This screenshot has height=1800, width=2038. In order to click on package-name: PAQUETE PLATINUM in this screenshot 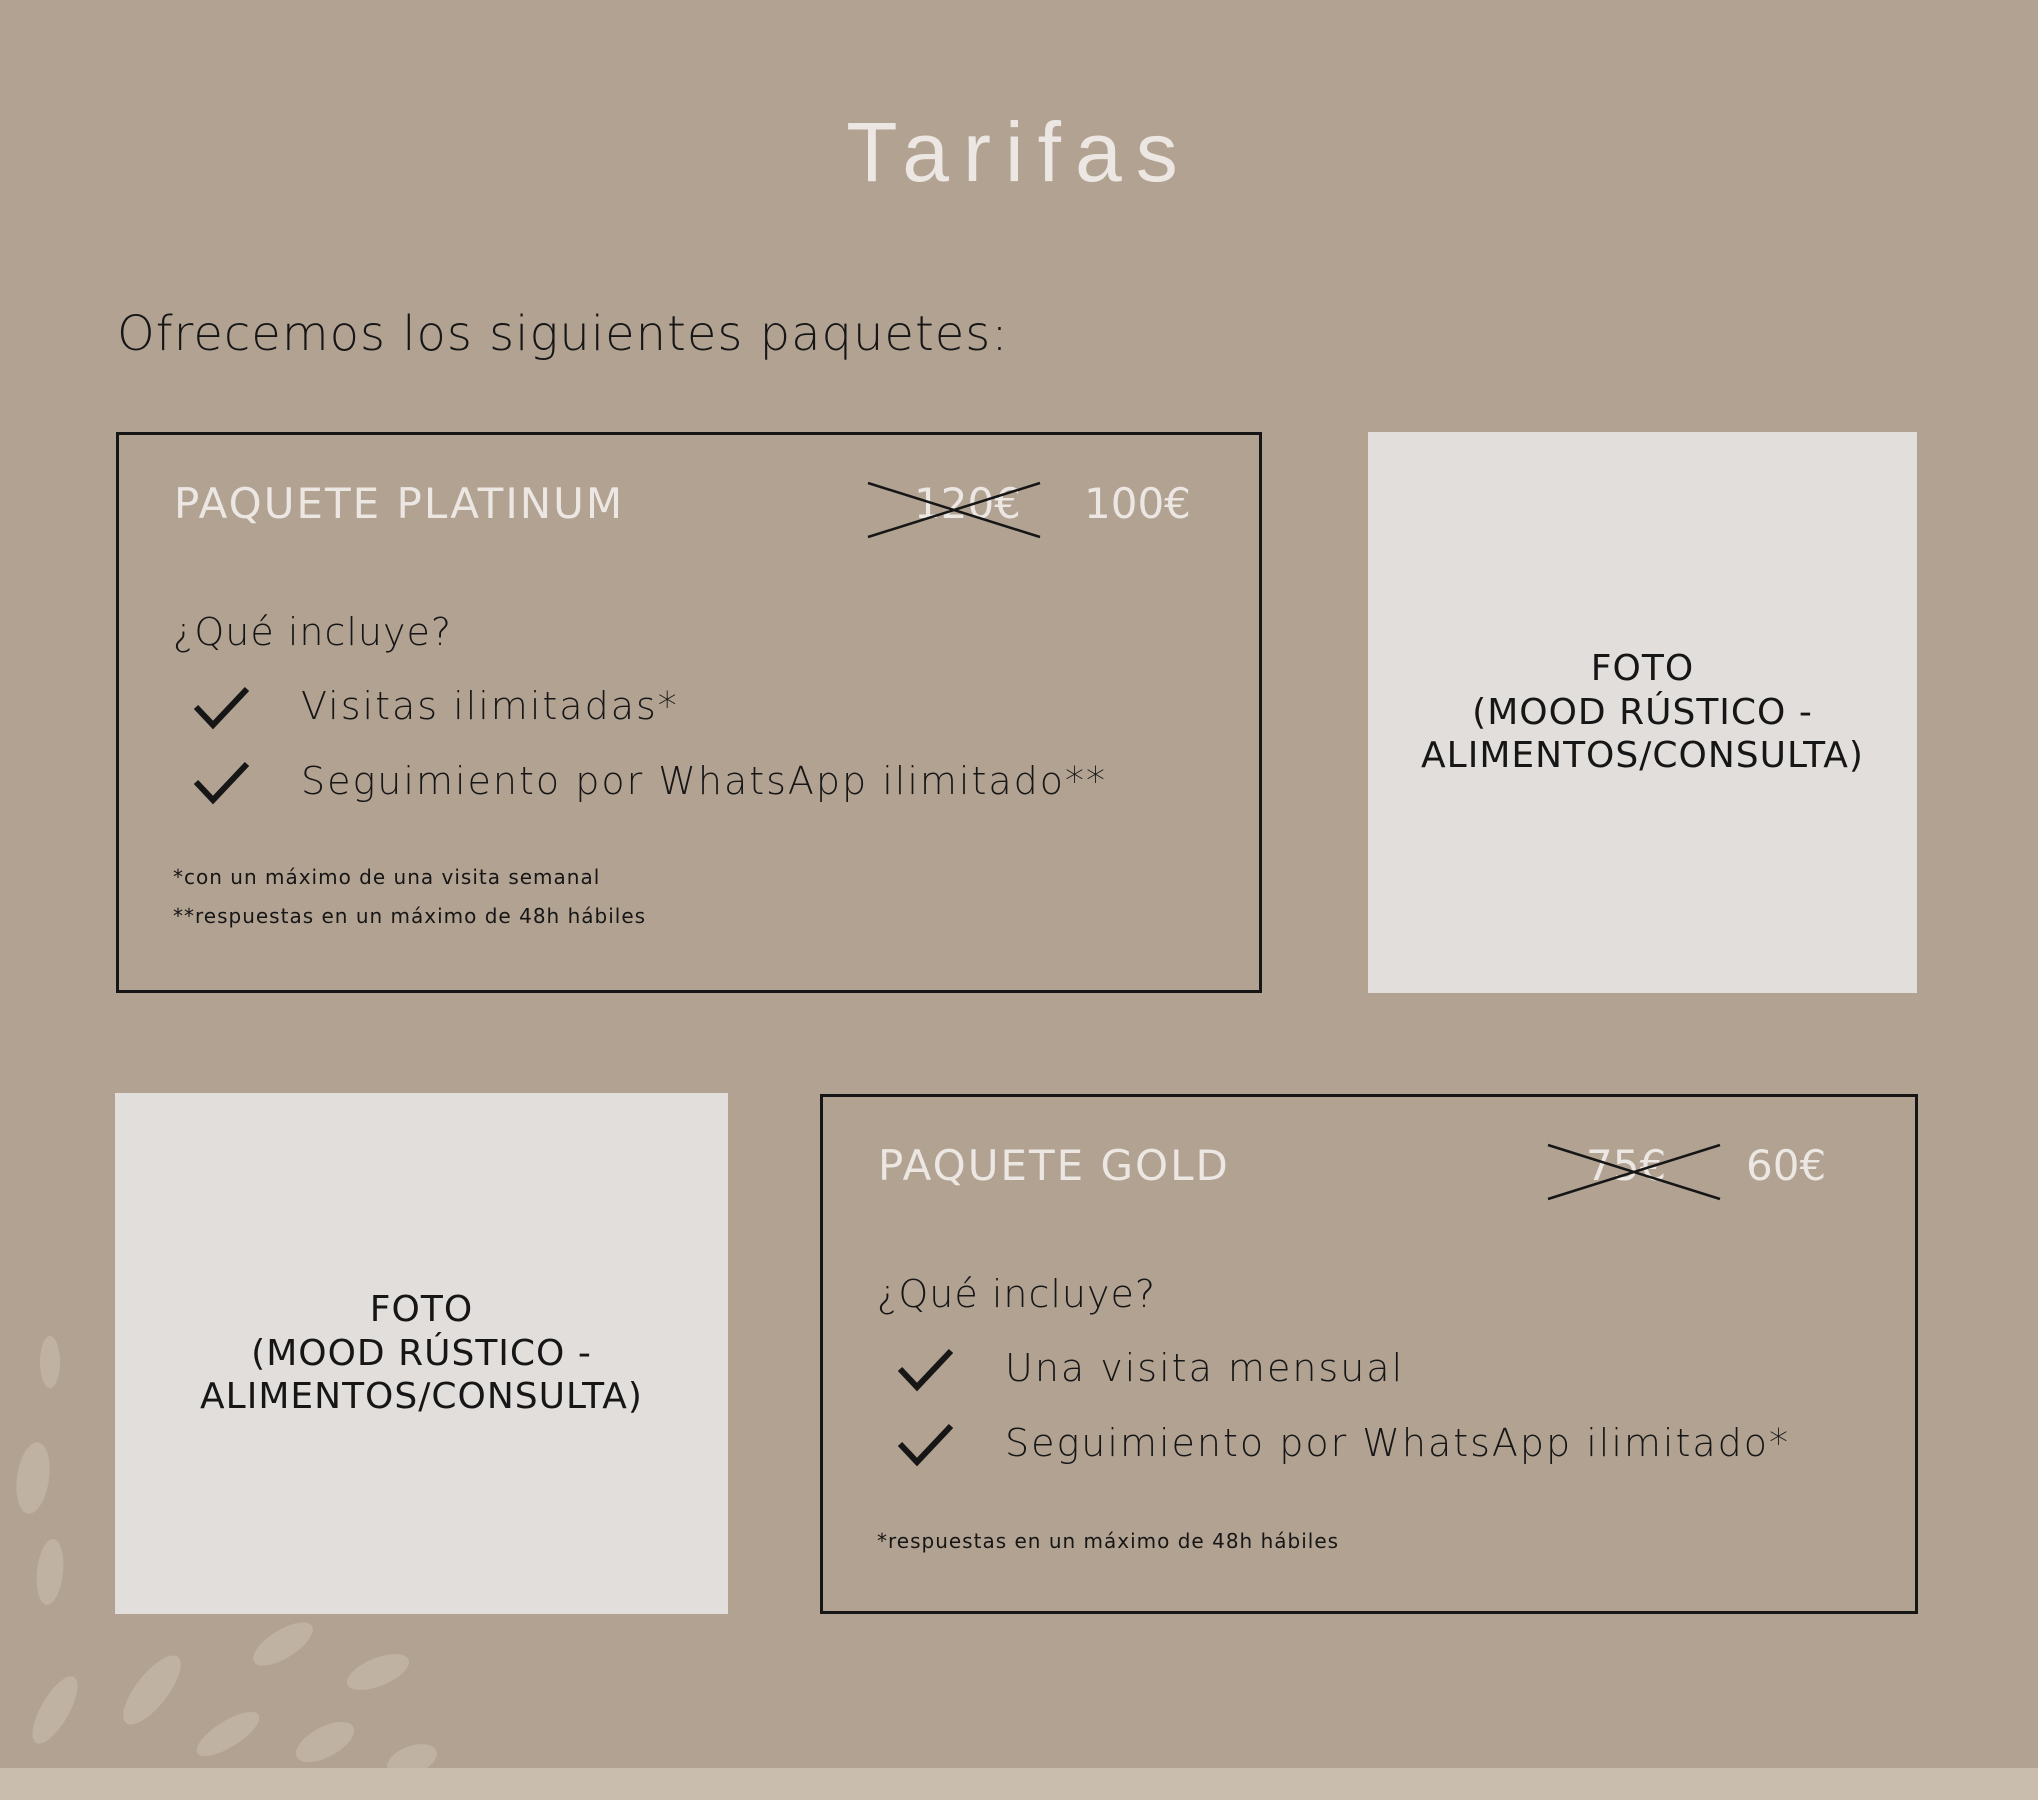, I will do `click(399, 503)`.